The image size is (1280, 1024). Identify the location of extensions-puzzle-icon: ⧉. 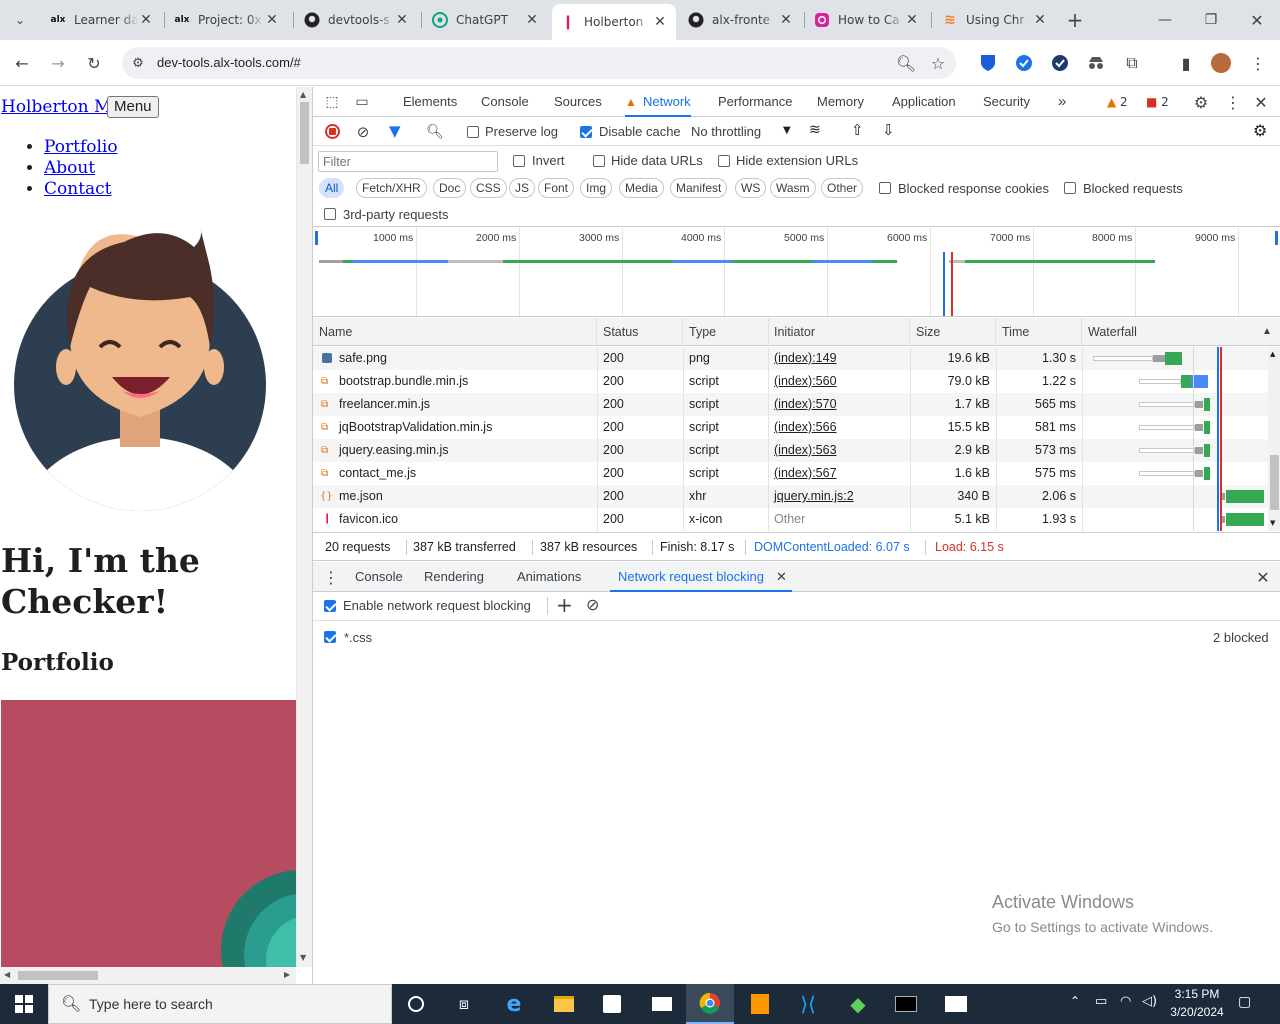
(1132, 63).